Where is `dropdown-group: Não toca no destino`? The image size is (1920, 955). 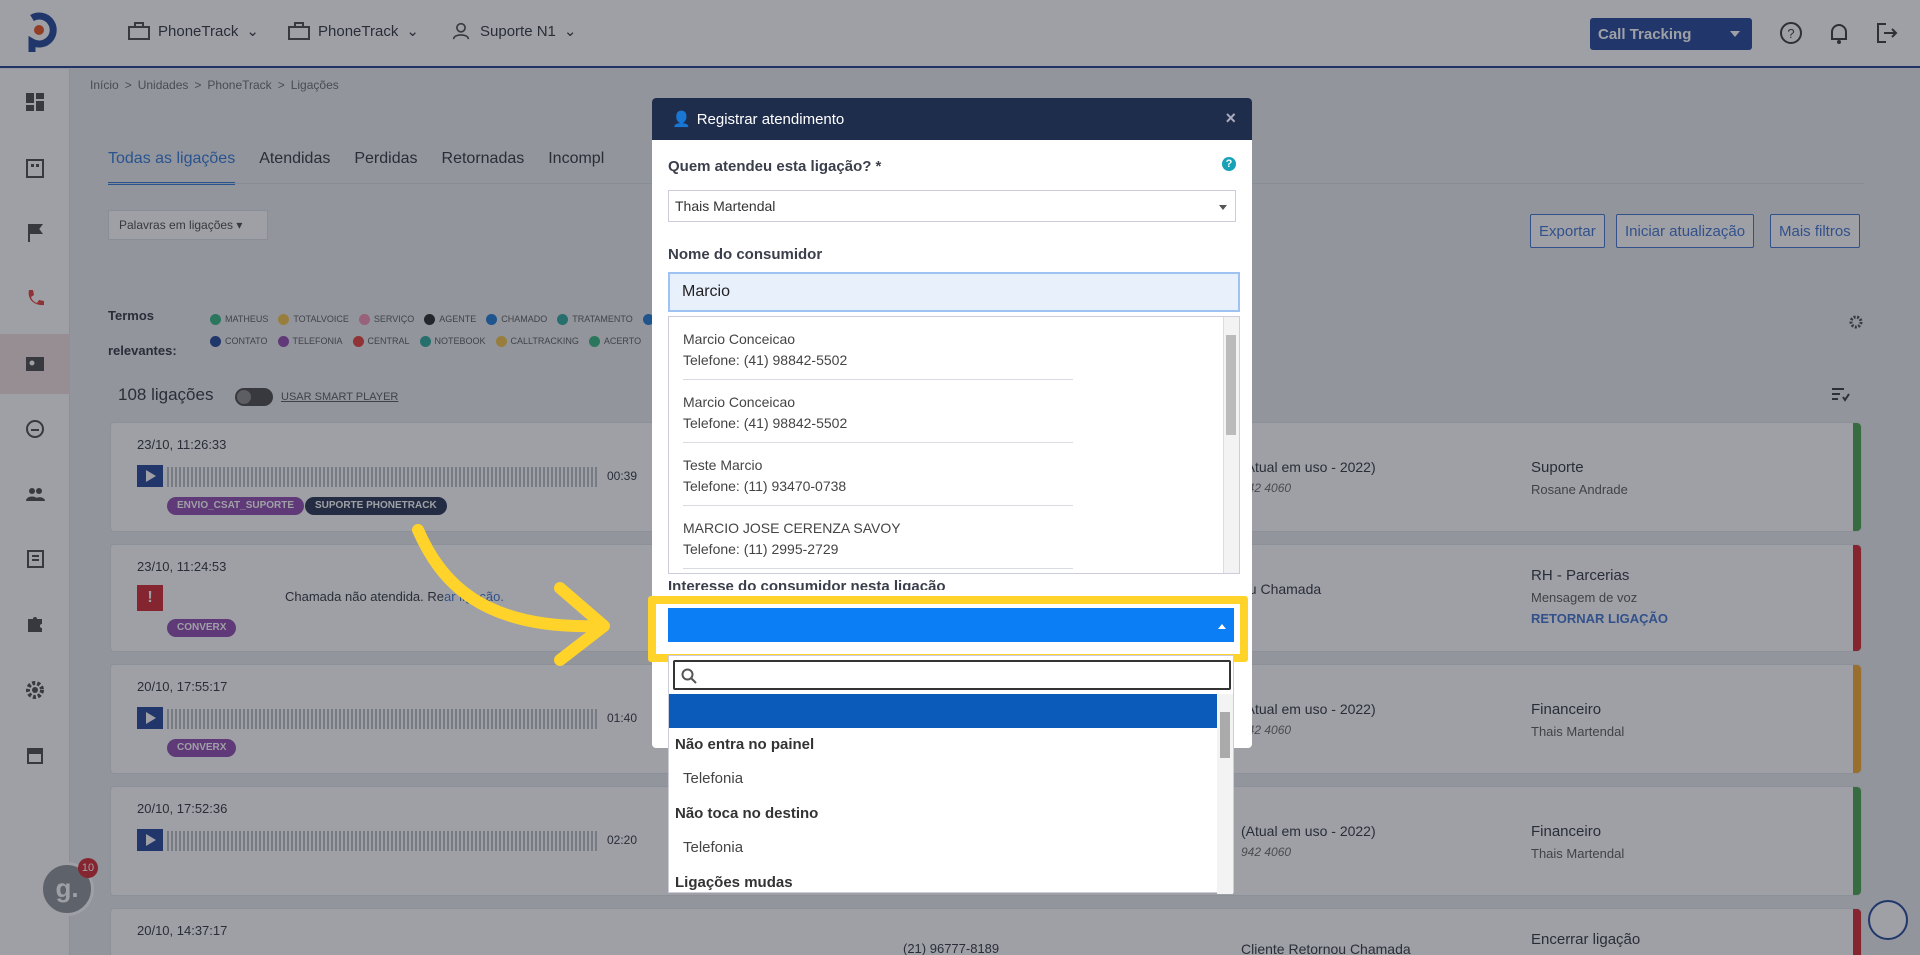
dropdown-group: Não toca no destino is located at coordinates (747, 813).